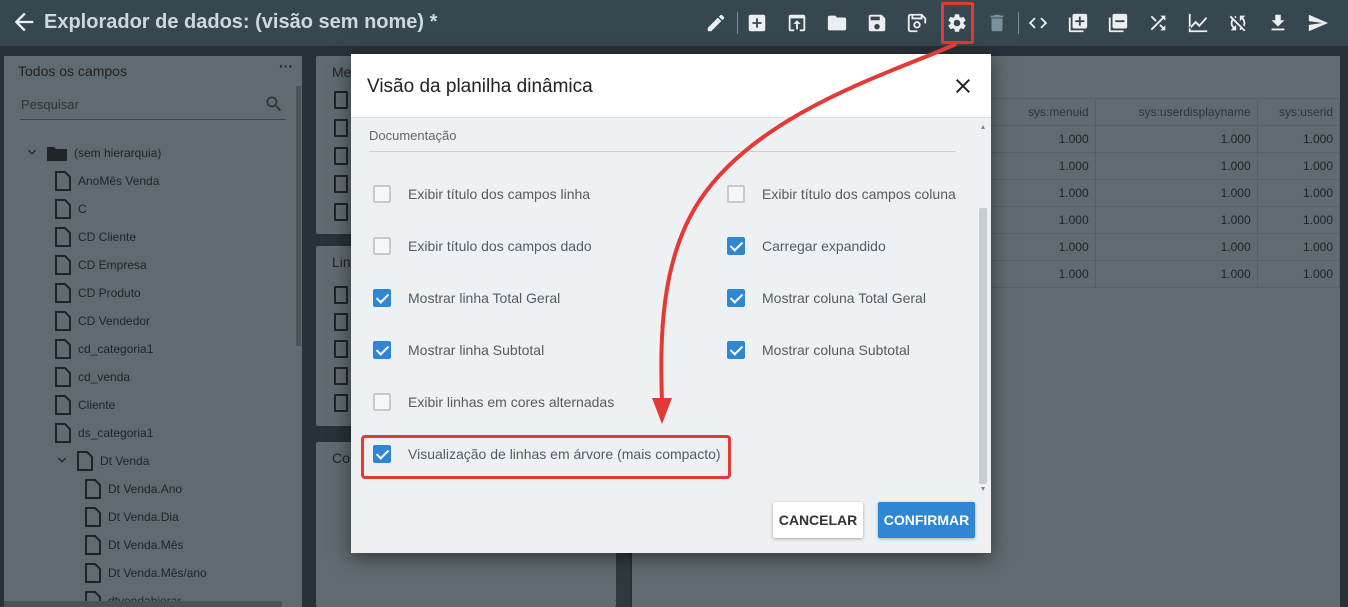  What do you see at coordinates (241, 22) in the screenshot?
I see `page-title: Explorador de dados: (visão sem nome) *` at bounding box center [241, 22].